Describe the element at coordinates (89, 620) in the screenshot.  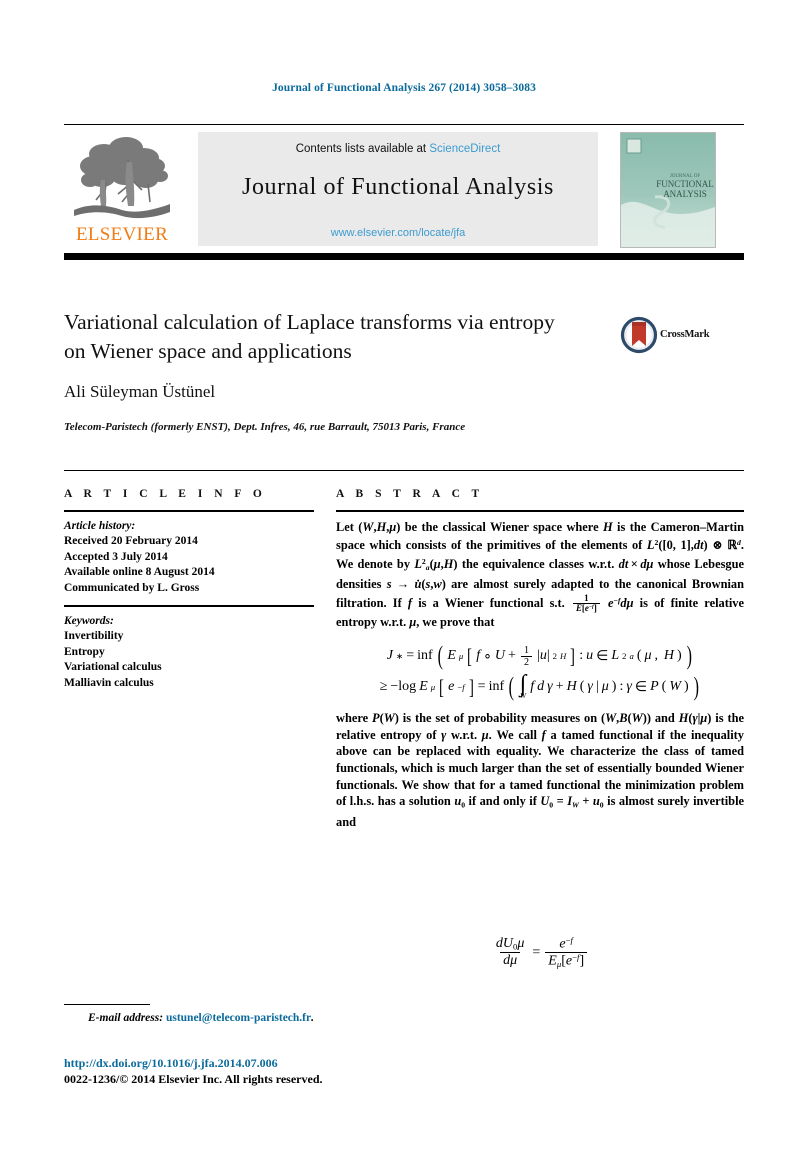
I see `keywords-label: Keywords:` at that location.